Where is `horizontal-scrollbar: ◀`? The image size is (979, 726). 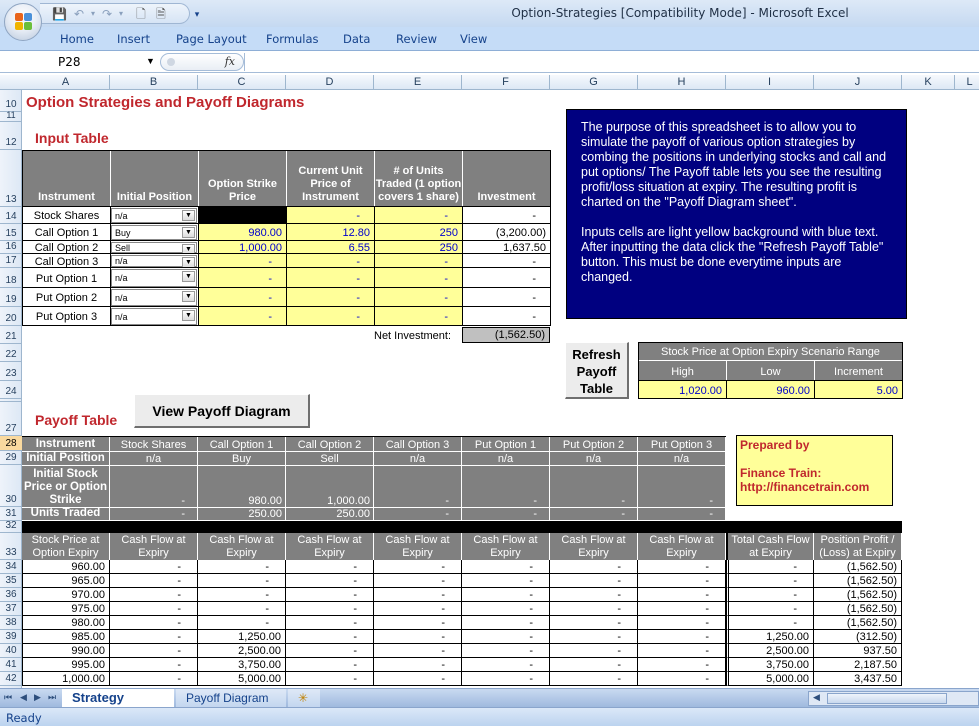
horizontal-scrollbar: ◀ is located at coordinates (893, 698).